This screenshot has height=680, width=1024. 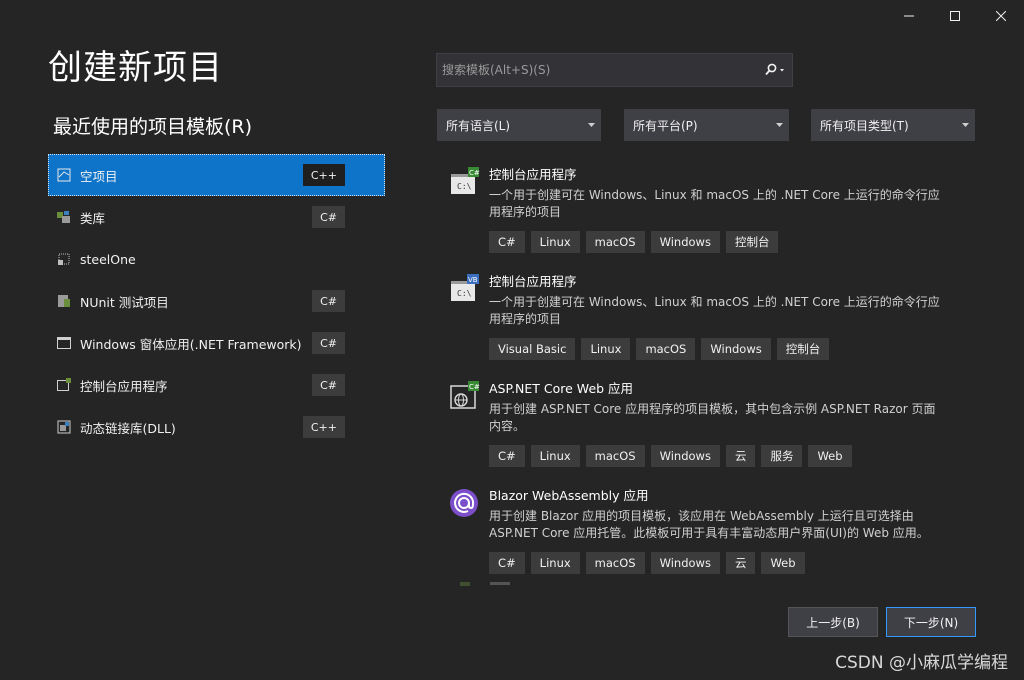 I want to click on project-type-filter-value: 所有项目类型(T), so click(x=864, y=125).